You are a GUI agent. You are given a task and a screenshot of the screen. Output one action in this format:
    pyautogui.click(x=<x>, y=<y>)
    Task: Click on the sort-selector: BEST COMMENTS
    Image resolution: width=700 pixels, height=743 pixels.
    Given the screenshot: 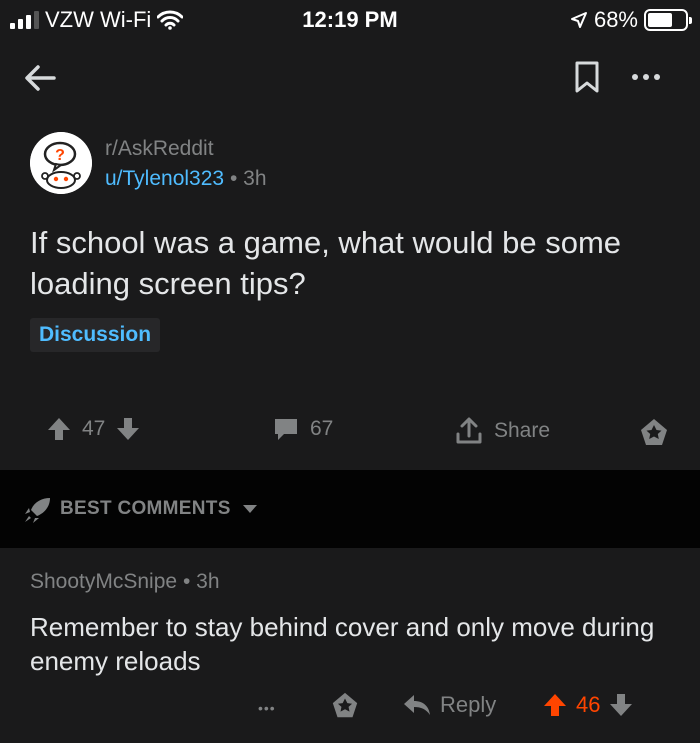 What is the action you would take?
    pyautogui.click(x=159, y=509)
    